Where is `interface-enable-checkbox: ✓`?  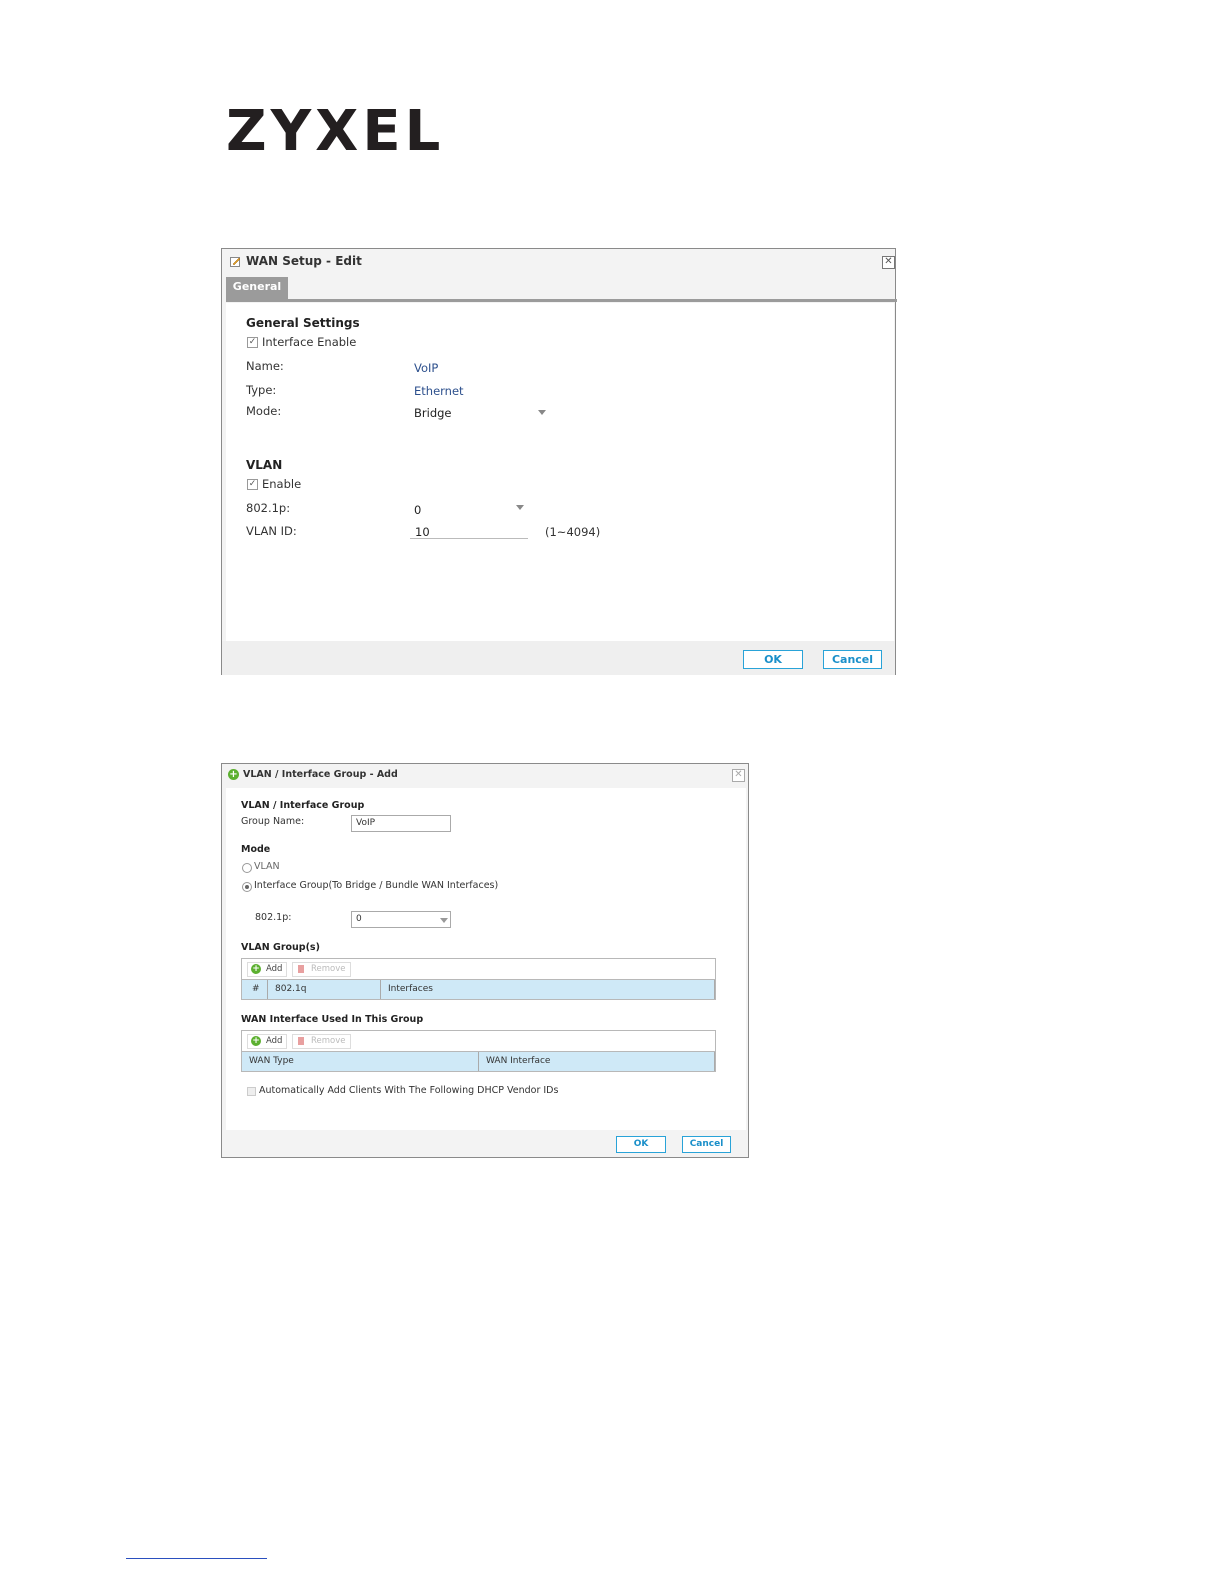 interface-enable-checkbox: ✓ is located at coordinates (252, 342).